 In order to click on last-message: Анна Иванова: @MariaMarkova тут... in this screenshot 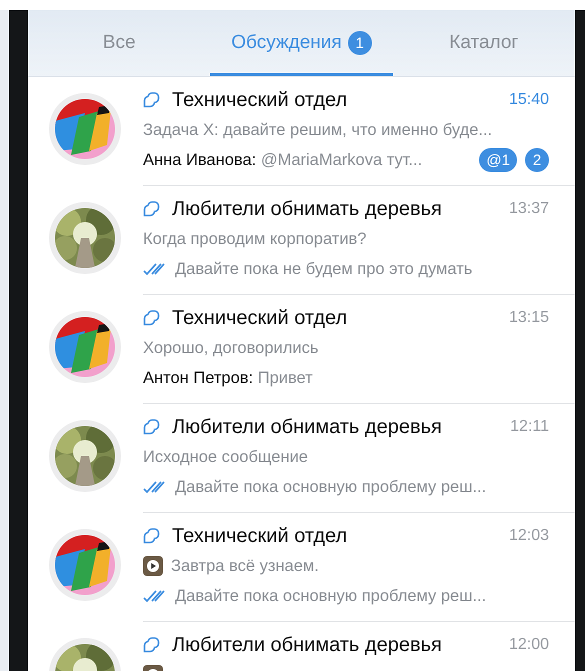, I will do `click(283, 160)`.